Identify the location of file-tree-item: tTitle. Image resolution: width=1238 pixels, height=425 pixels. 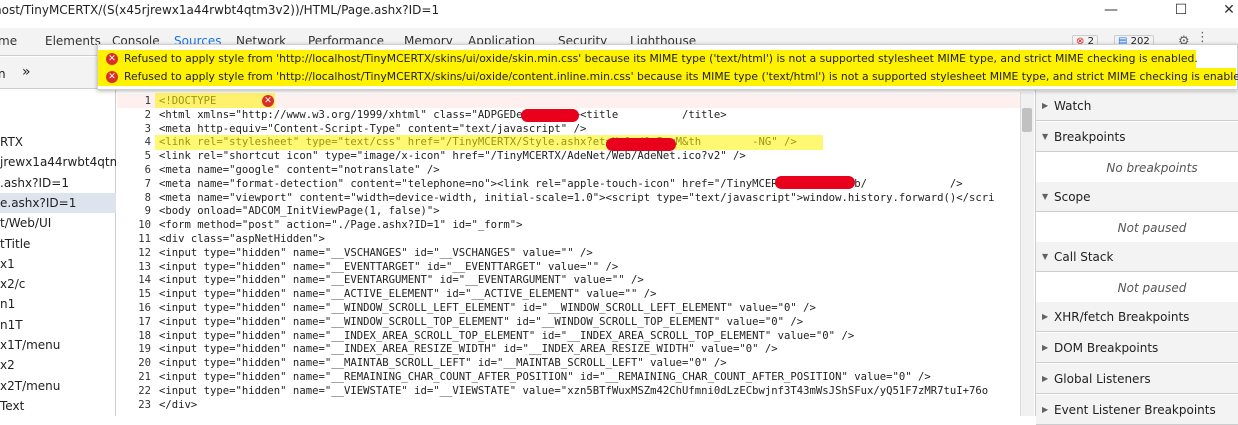
(58, 244).